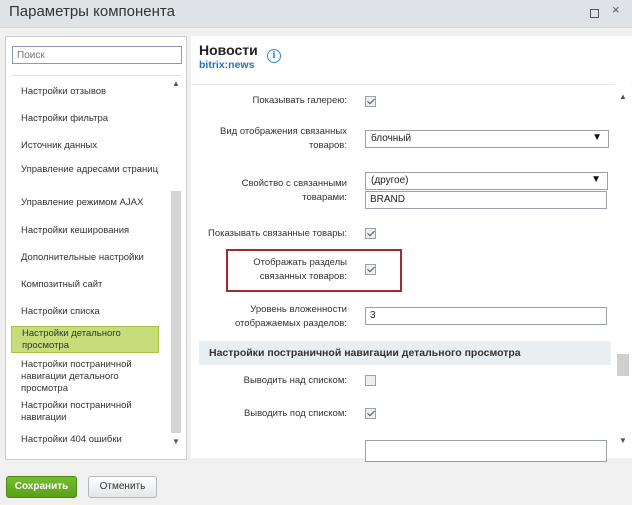 Image resolution: width=632 pixels, height=505 pixels. Describe the element at coordinates (370, 413) in the screenshot. I see `show-below-list-checkbox` at that location.